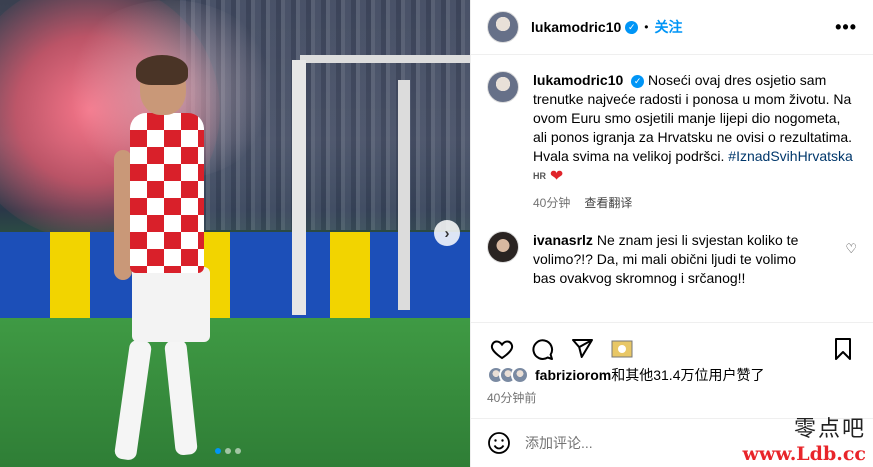  I want to click on comment-username: ivanasrlz, so click(563, 240).